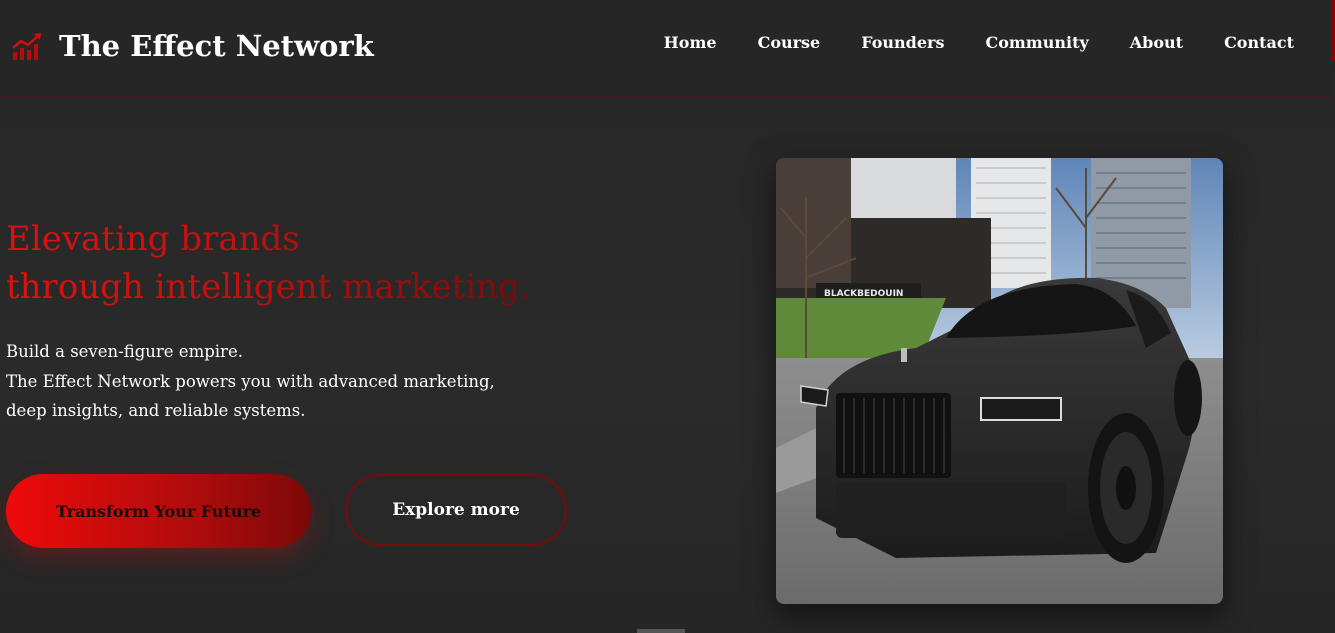  Describe the element at coordinates (153, 239) in the screenshot. I see `hero-title-line-1: Elevating brands` at that location.